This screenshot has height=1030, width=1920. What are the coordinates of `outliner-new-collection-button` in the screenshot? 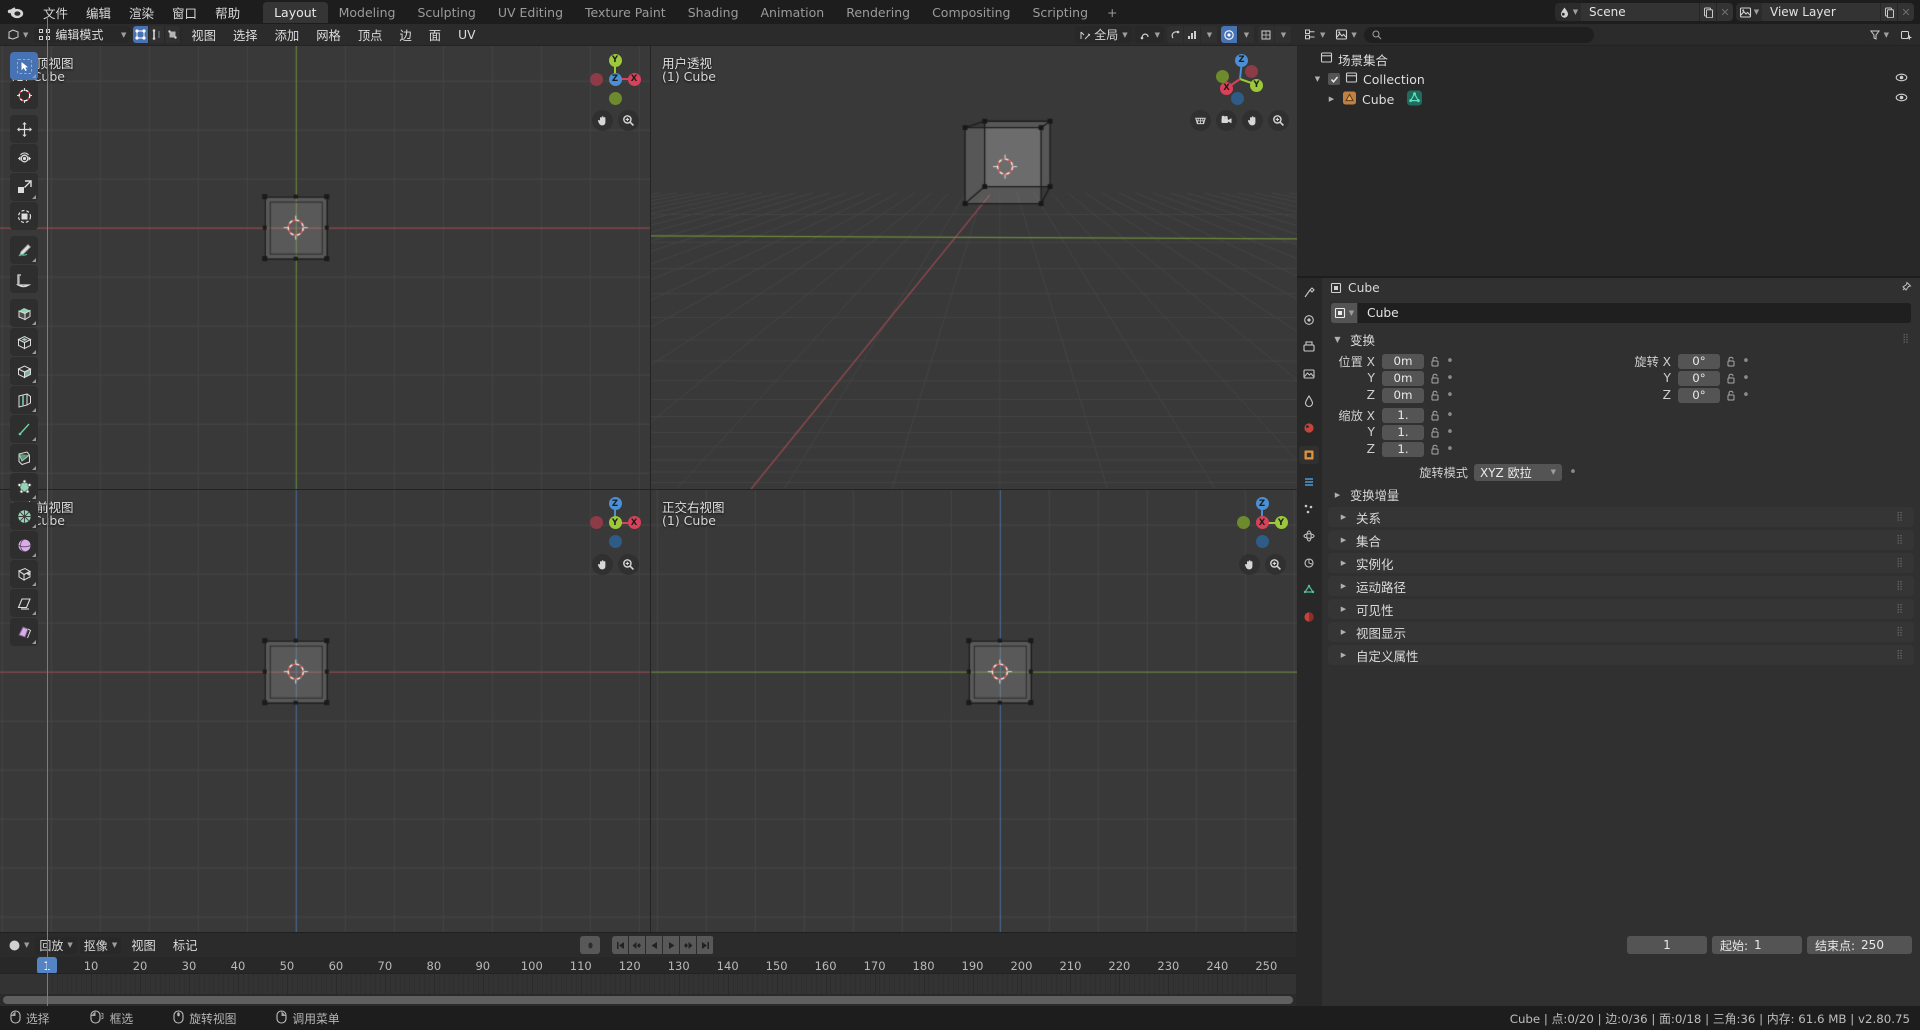 It's located at (1906, 34).